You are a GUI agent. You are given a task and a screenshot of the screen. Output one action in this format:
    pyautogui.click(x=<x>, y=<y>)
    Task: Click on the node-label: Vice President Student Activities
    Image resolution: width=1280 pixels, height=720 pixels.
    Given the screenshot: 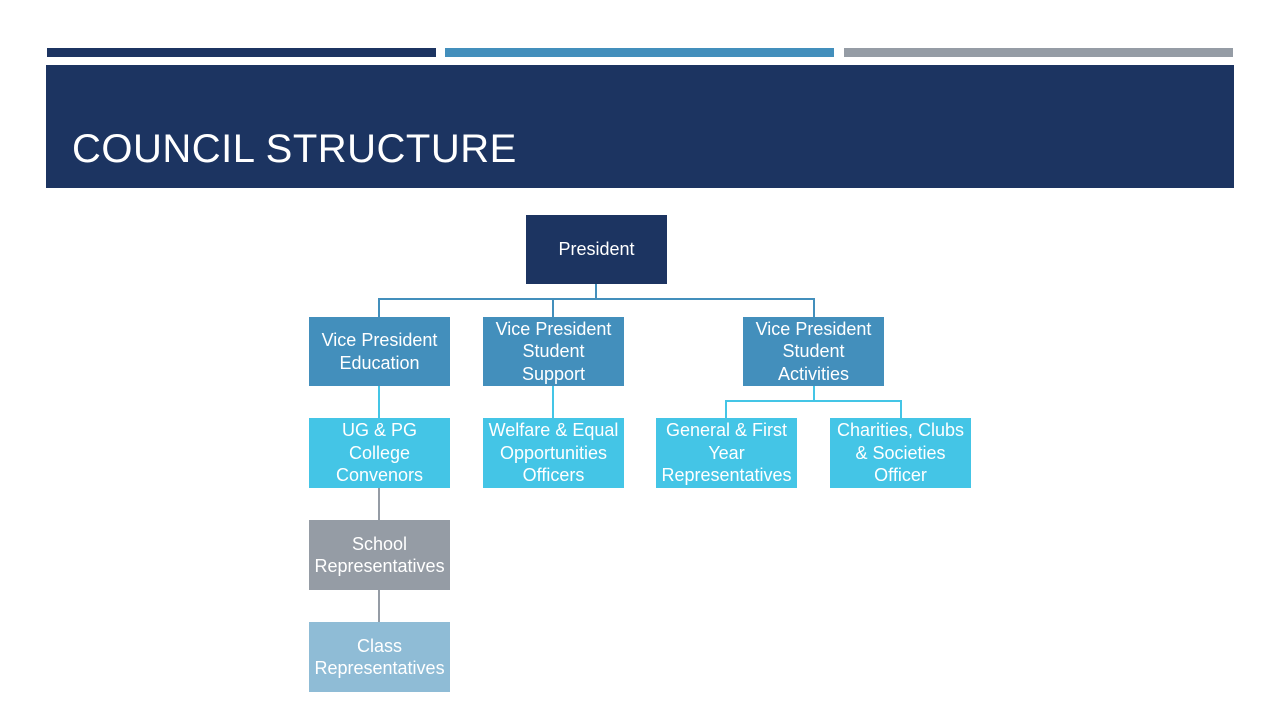 What is the action you would take?
    pyautogui.click(x=813, y=351)
    